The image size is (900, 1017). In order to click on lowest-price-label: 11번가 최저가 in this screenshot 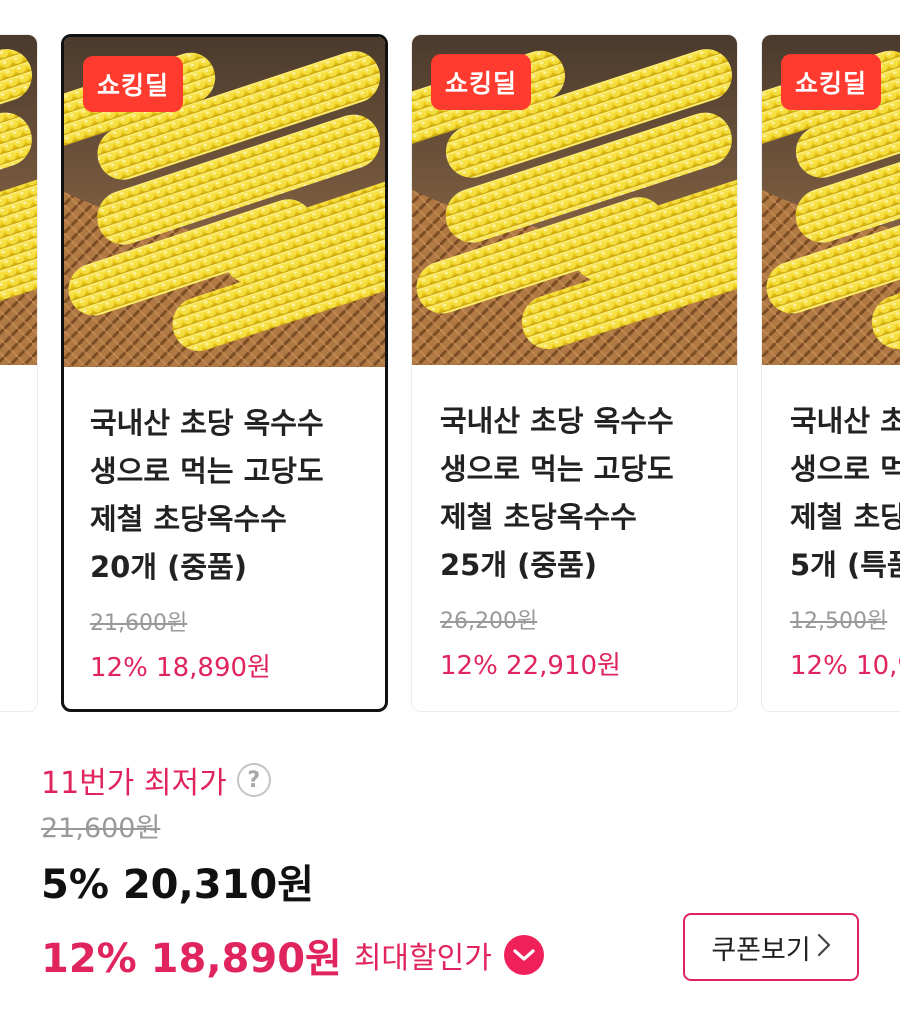, I will do `click(134, 783)`.